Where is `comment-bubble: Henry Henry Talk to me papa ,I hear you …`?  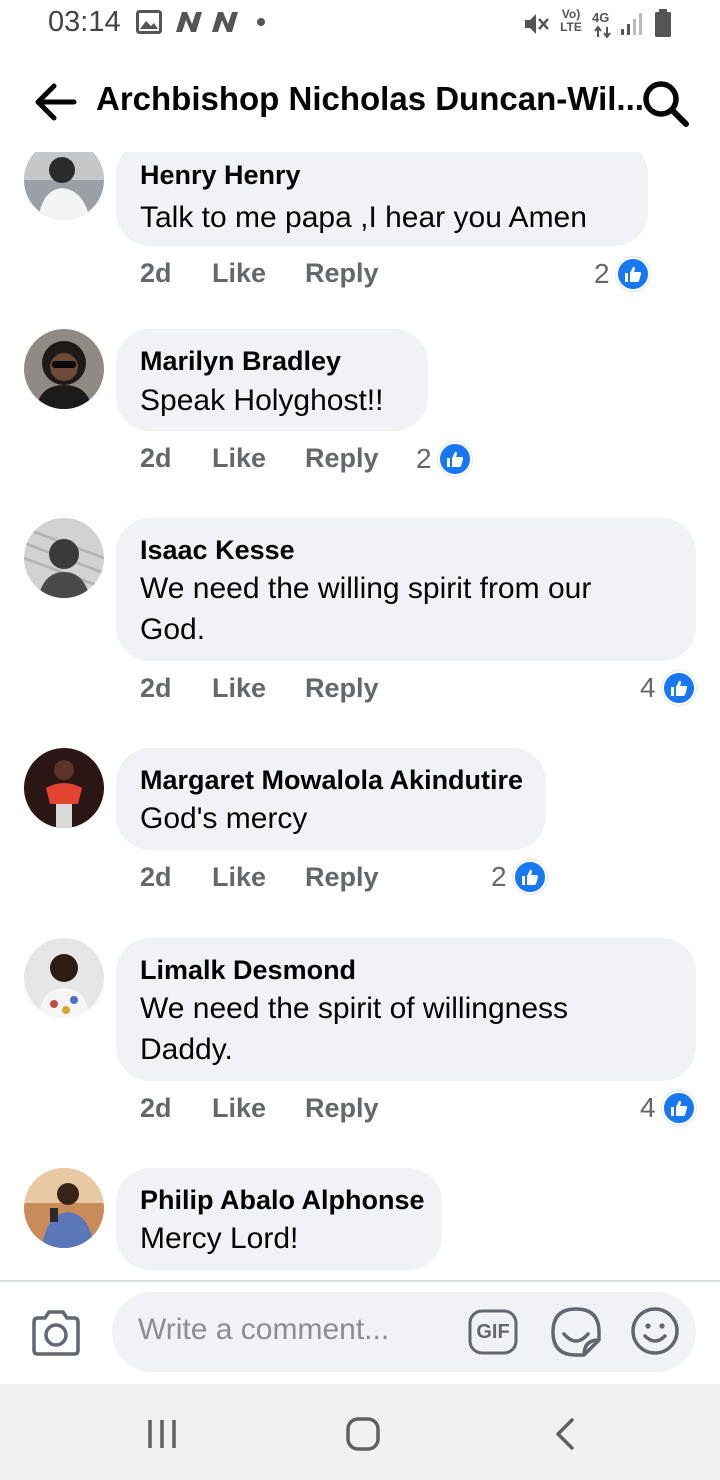
comment-bubble: Henry Henry Talk to me papa ,I hear you … is located at coordinates (382, 199).